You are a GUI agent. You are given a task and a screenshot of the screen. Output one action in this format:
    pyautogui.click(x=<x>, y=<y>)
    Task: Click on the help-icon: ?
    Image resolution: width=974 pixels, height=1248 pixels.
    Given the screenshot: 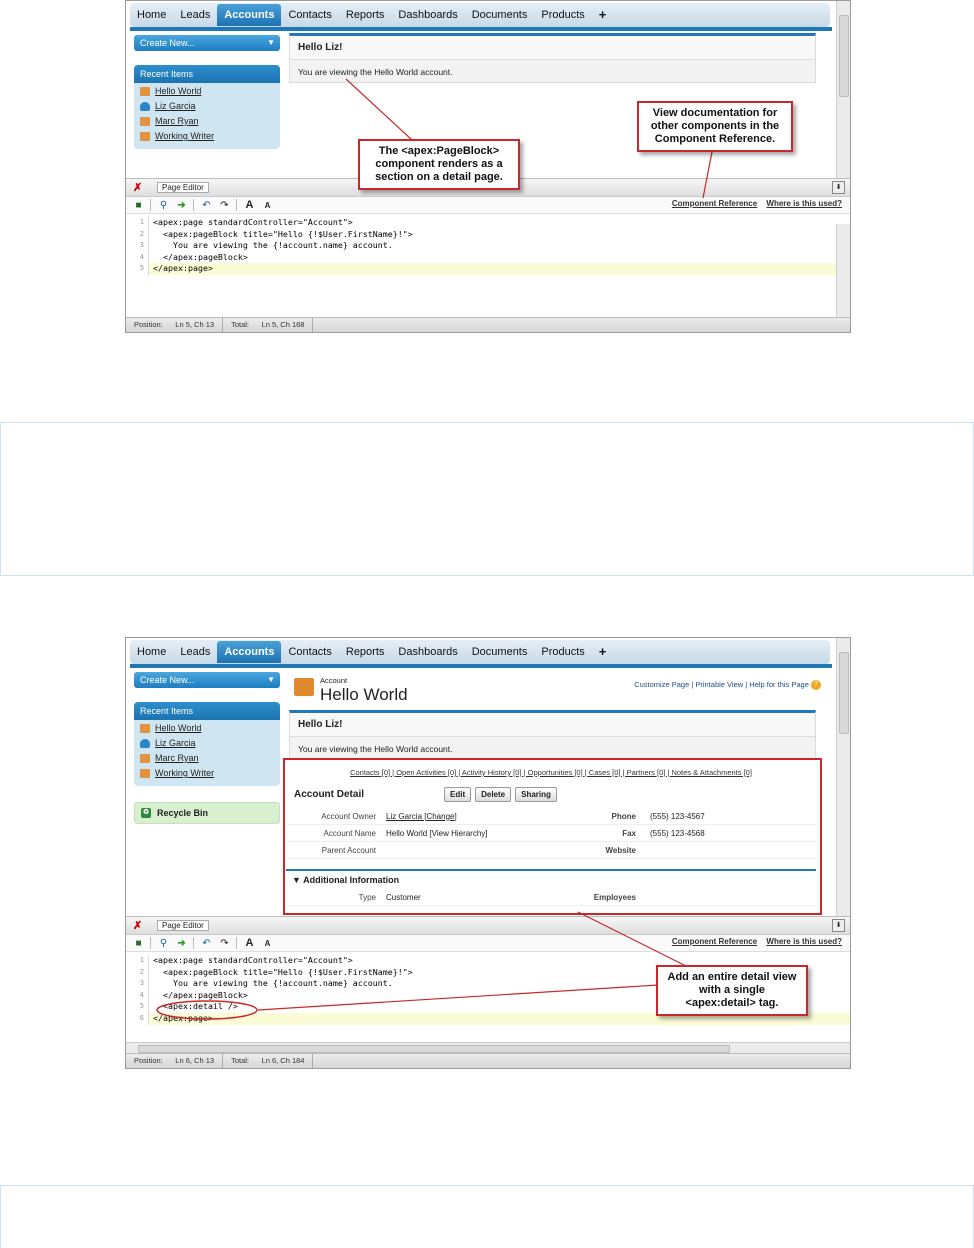 What is the action you would take?
    pyautogui.click(x=816, y=685)
    